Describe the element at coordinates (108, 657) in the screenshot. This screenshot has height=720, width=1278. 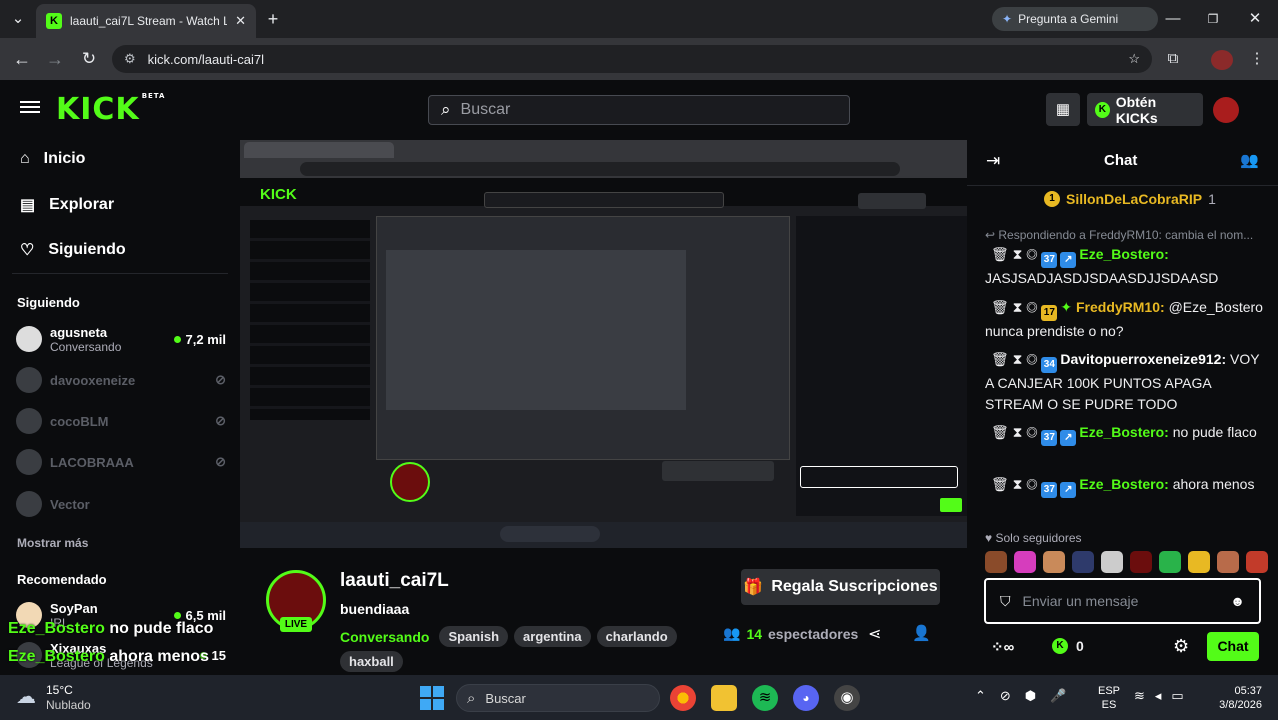
I see `chat-overlay-line: Eze_Bostero ahora menos` at that location.